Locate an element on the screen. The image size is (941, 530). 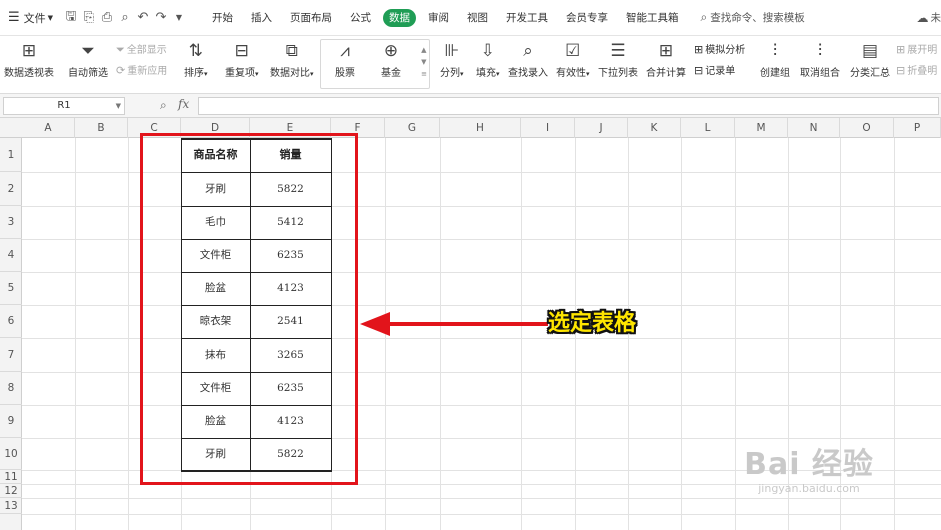
column-header-j: J is located at coordinates (601, 128).